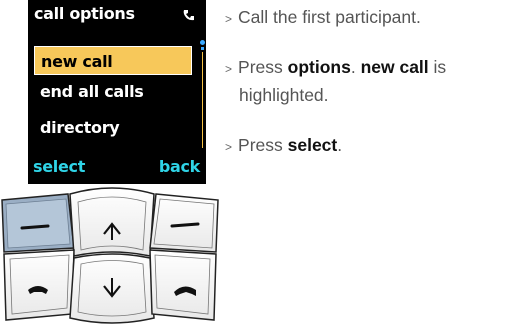  Describe the element at coordinates (319, 67) in the screenshot. I see `step-keyword-options: options` at that location.